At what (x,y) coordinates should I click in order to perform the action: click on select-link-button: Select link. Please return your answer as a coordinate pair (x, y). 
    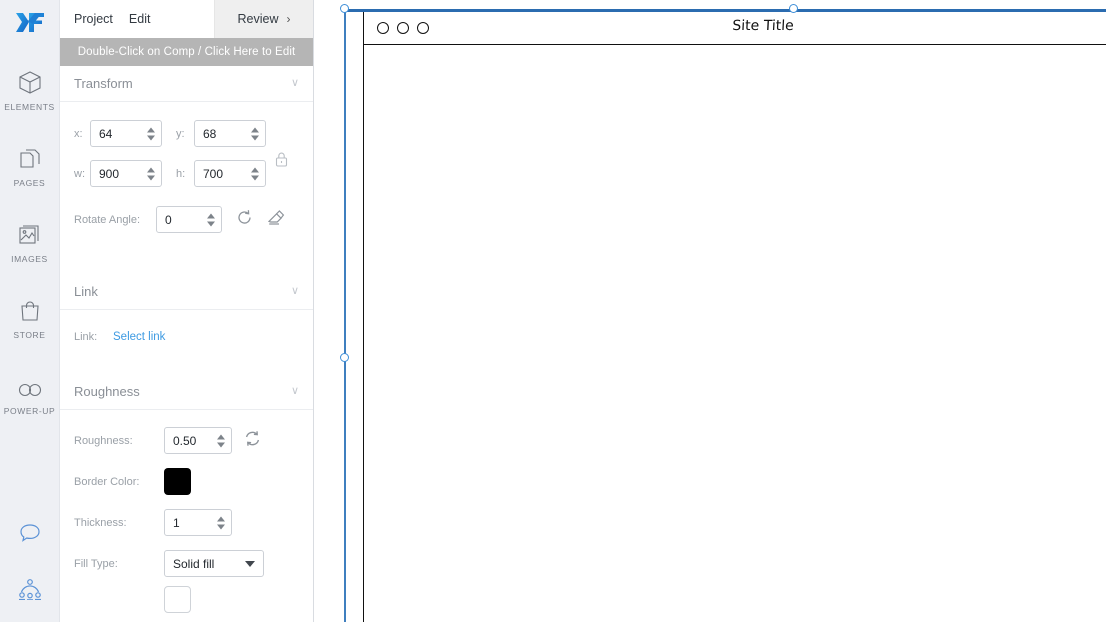
    Looking at the image, I should click on (139, 337).